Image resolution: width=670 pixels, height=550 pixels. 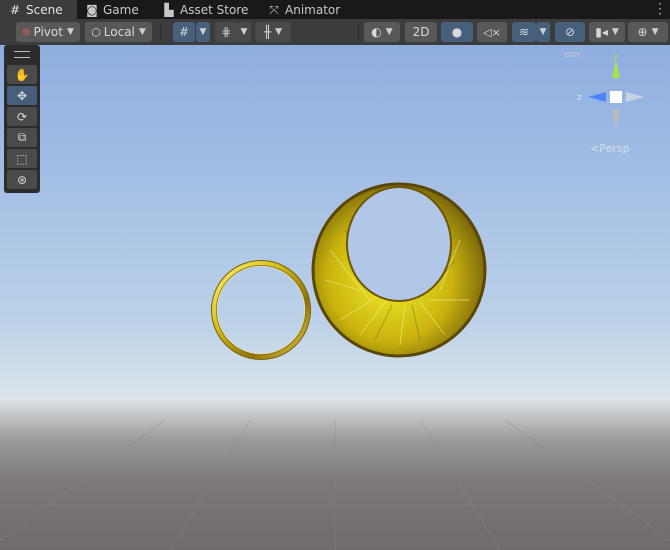 I want to click on camera-icon: ▮◂, so click(x=601, y=32).